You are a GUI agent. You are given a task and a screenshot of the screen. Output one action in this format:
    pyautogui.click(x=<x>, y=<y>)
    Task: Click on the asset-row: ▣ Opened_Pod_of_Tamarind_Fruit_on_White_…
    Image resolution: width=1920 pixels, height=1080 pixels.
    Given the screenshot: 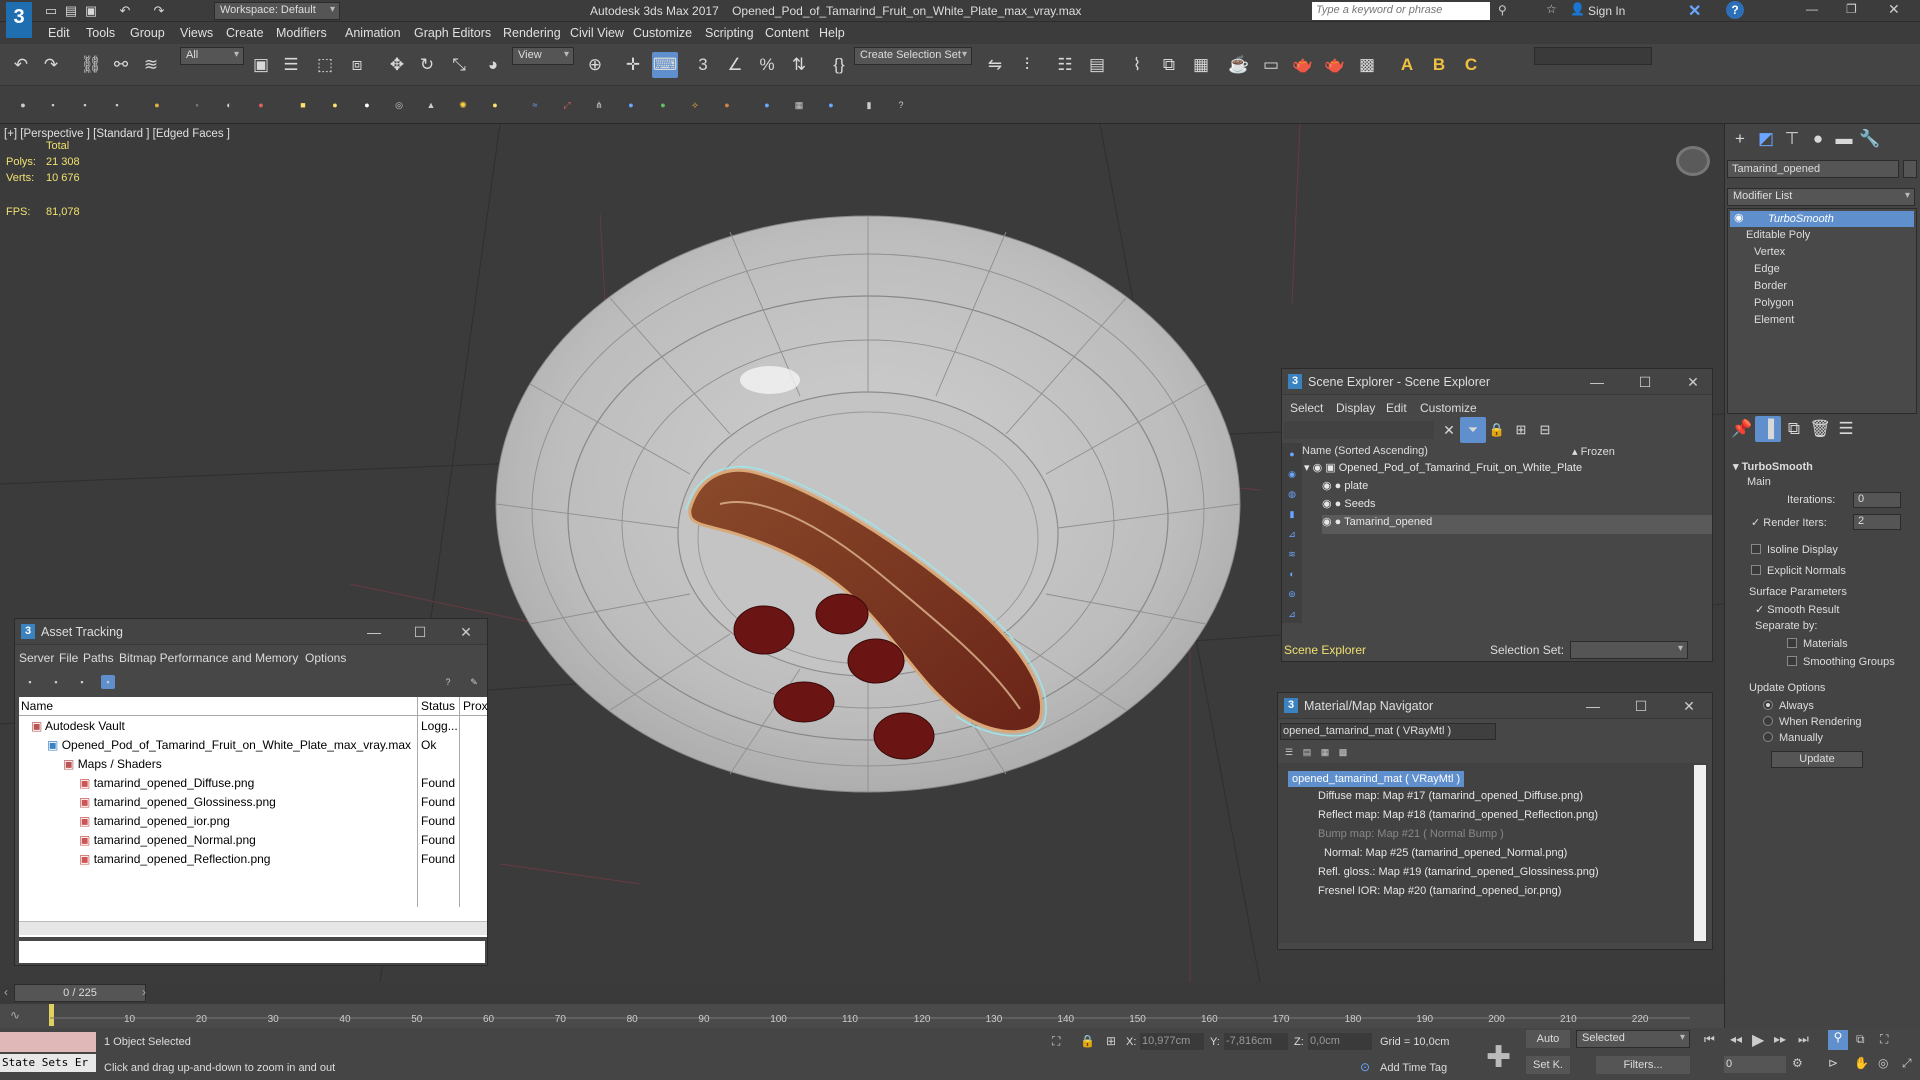 What is the action you would take?
    pyautogui.click(x=229, y=747)
    